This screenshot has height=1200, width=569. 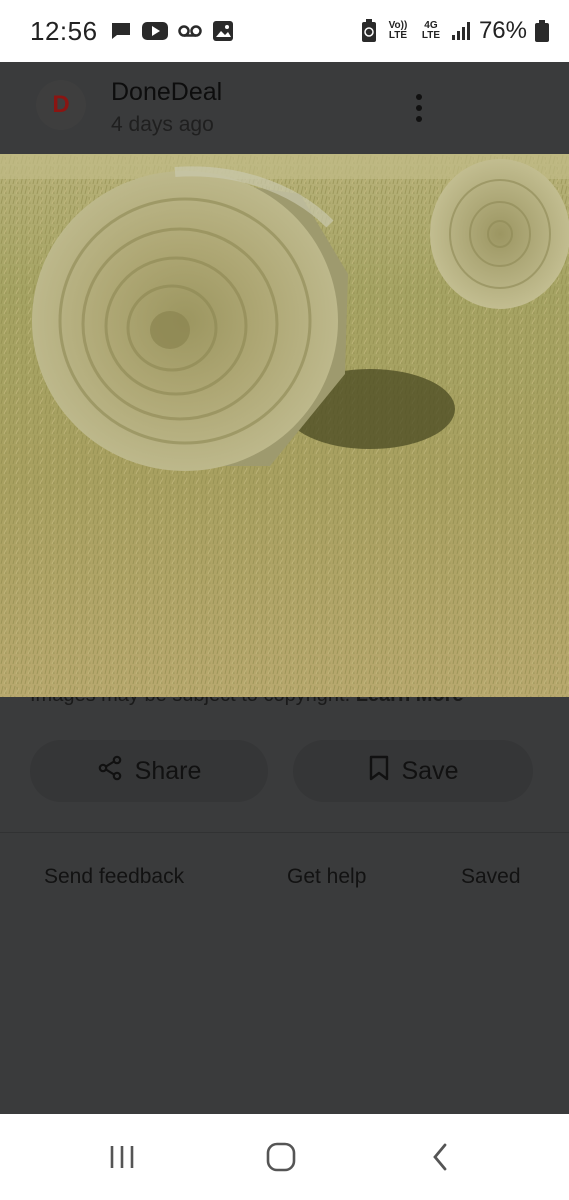 I want to click on gallery-icon, so click(x=223, y=31).